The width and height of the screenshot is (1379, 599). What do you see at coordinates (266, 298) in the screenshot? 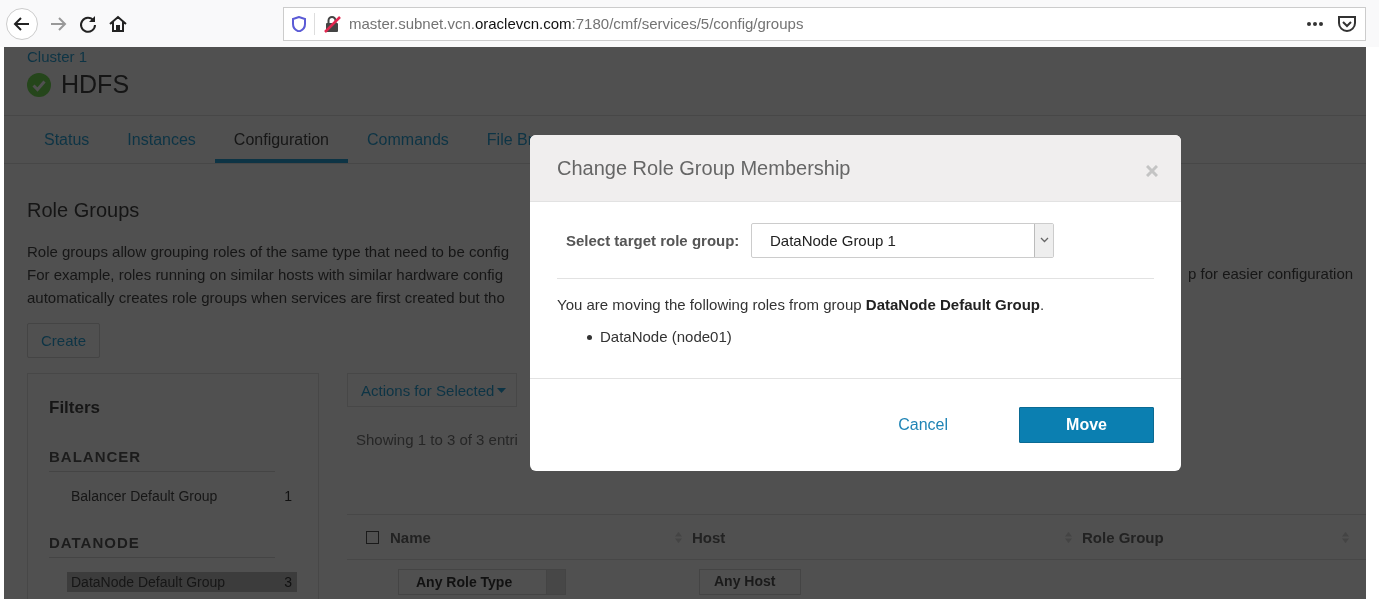
I see `description-text: automatically creates role groups when services are first created but tho` at bounding box center [266, 298].